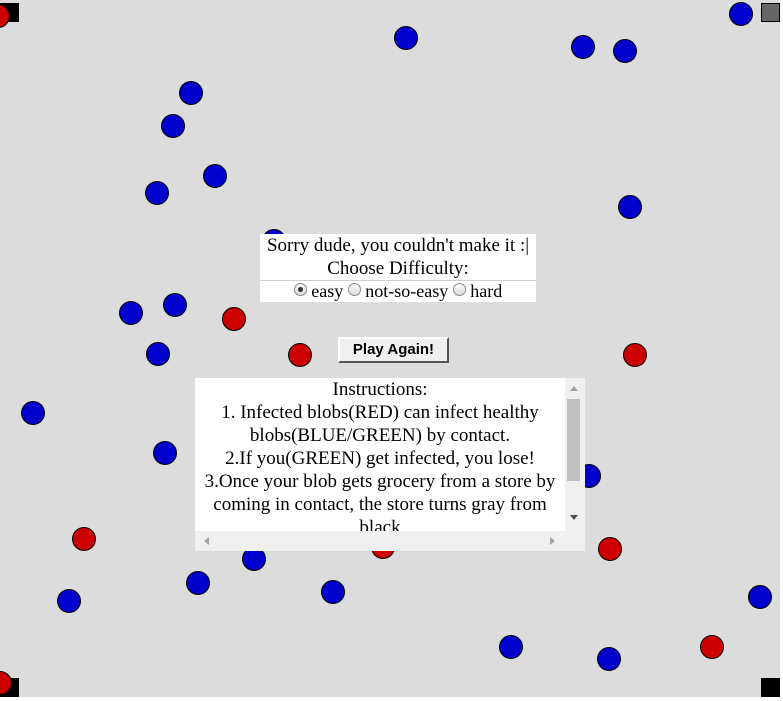 The width and height of the screenshot is (783, 701). What do you see at coordinates (380, 389) in the screenshot?
I see `instructions-heading: Instructions:` at bounding box center [380, 389].